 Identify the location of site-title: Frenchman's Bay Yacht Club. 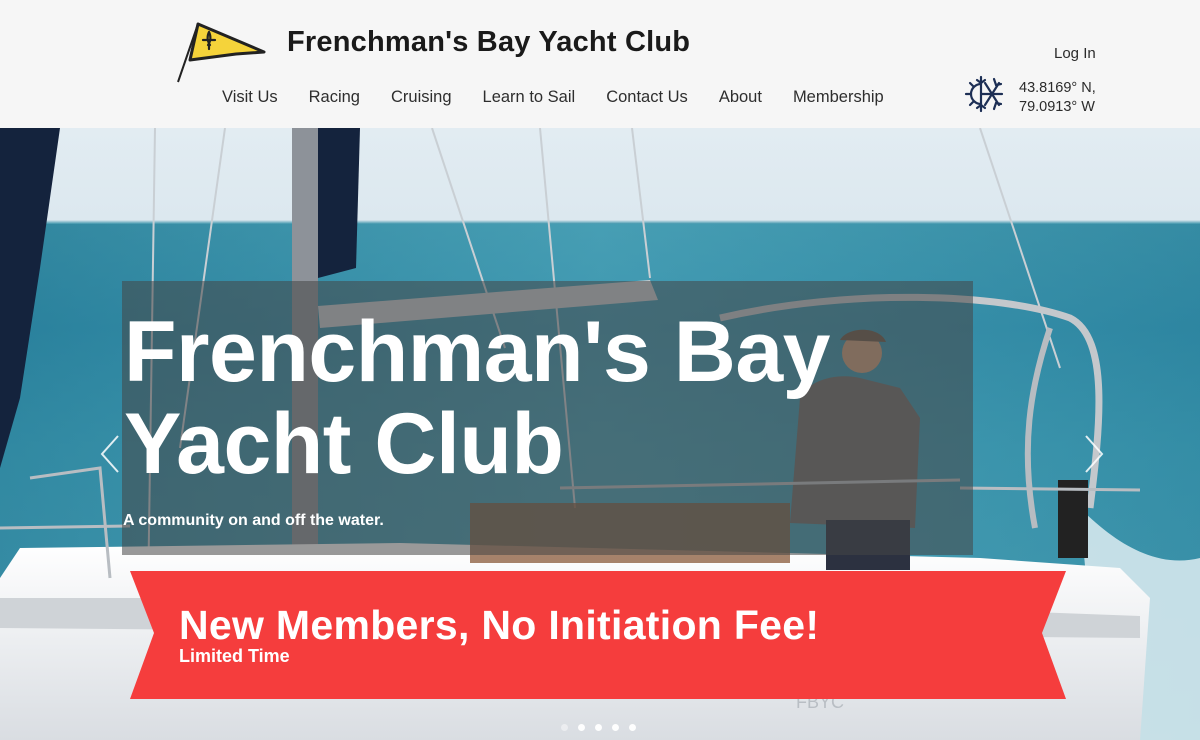
(488, 42).